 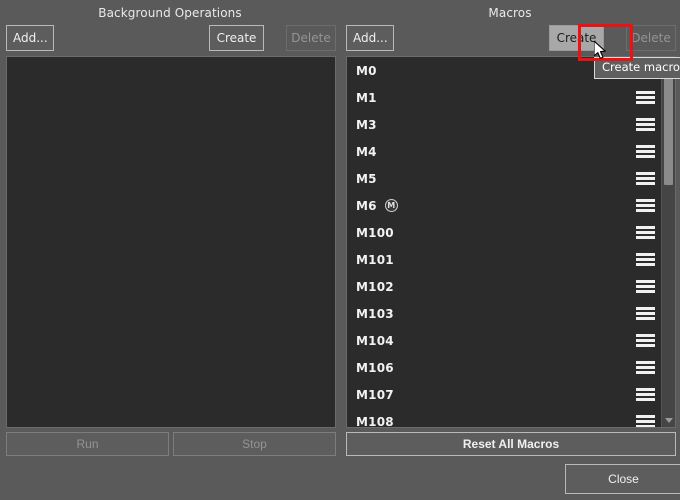 What do you see at coordinates (366, 97) in the screenshot?
I see `macros-list-item-label: M1` at bounding box center [366, 97].